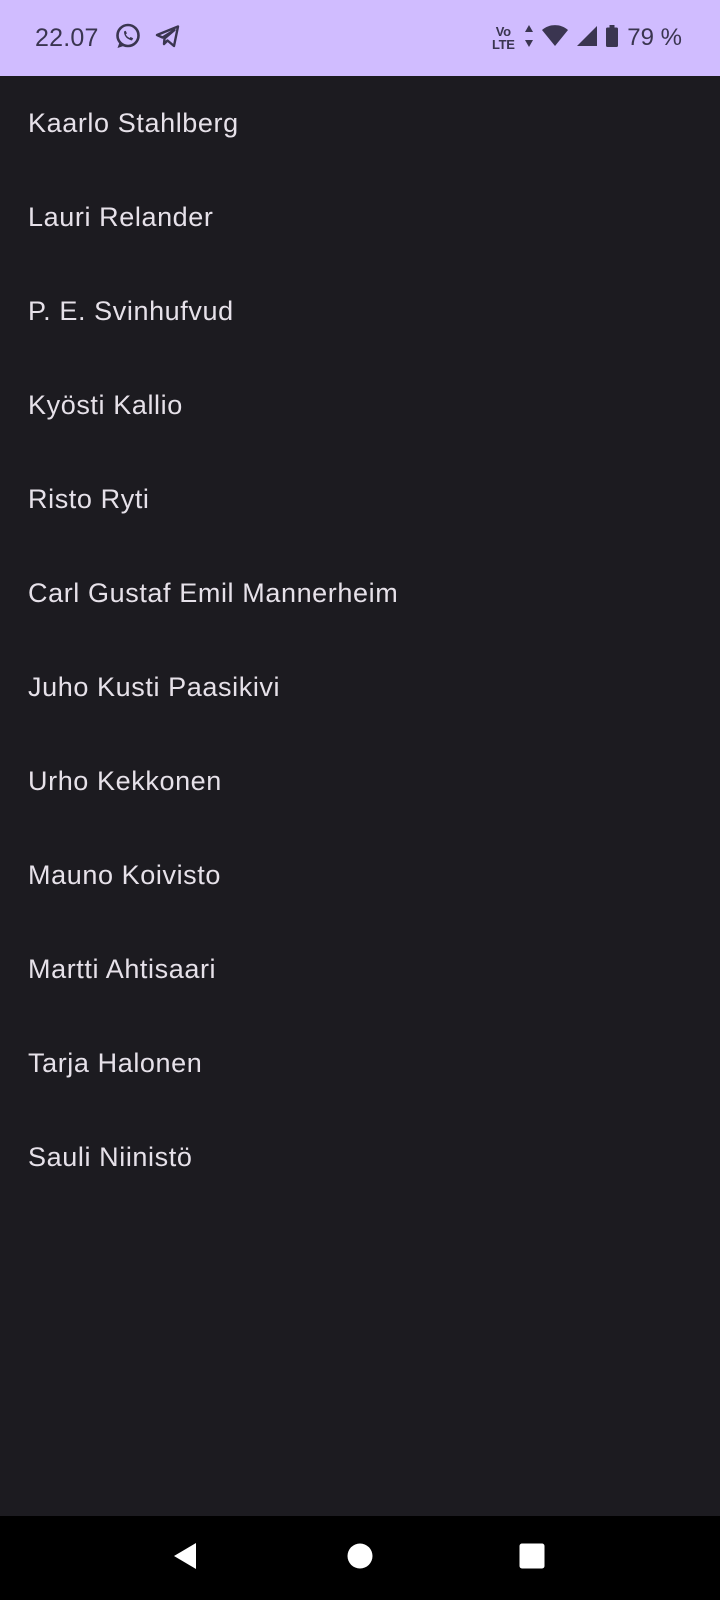 Image resolution: width=720 pixels, height=1600 pixels. What do you see at coordinates (67, 38) in the screenshot?
I see `status-time: 22.07` at bounding box center [67, 38].